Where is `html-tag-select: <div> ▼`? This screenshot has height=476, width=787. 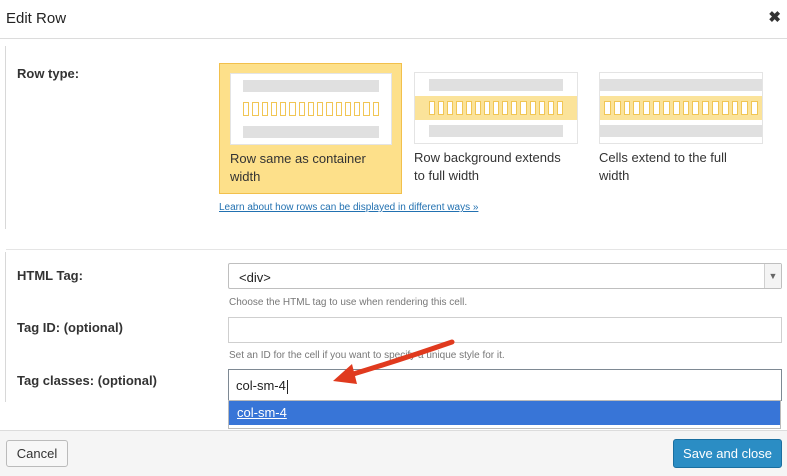 html-tag-select: <div> ▼ is located at coordinates (505, 276).